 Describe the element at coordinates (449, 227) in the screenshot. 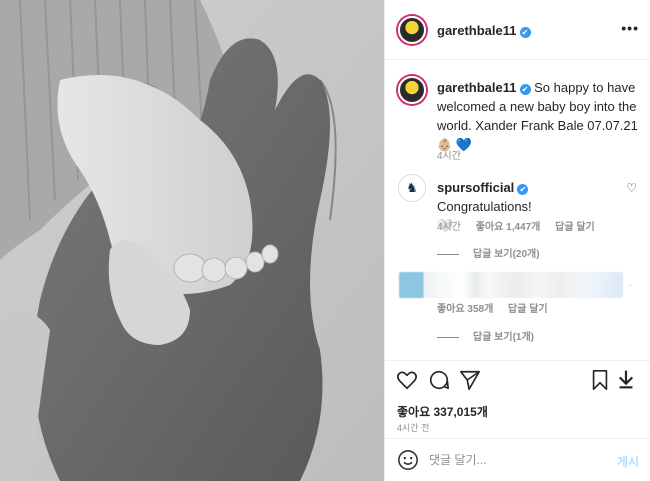

I see `comment-time: 4시간` at that location.